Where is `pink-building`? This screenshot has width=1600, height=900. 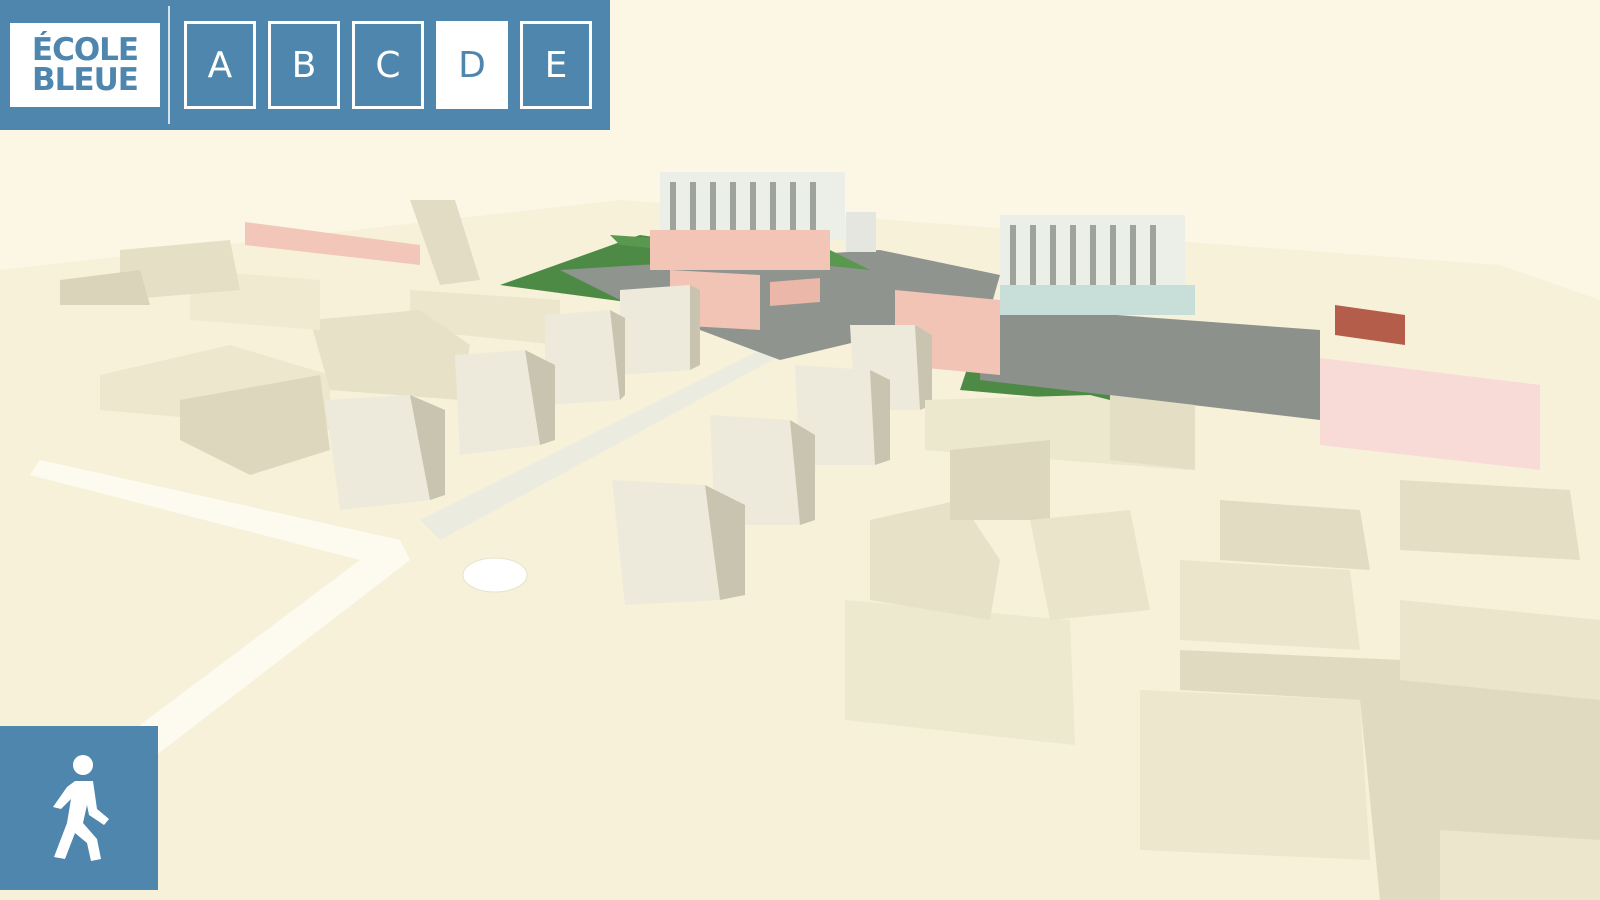
pink-building is located at coordinates (795, 292).